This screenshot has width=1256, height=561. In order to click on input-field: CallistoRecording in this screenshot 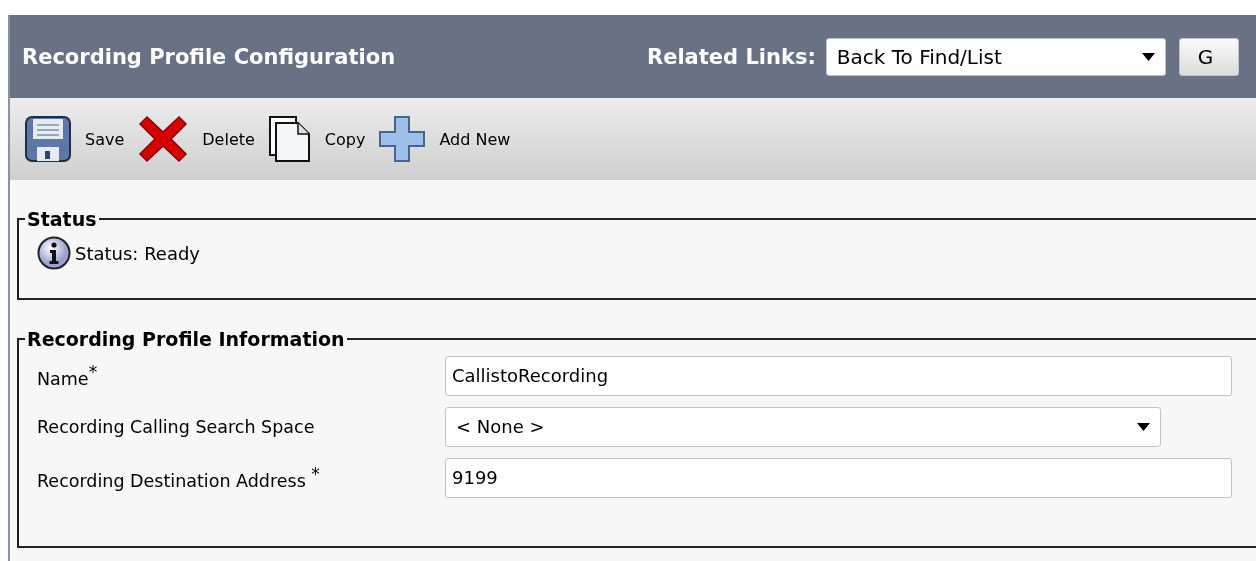, I will do `click(838, 375)`.